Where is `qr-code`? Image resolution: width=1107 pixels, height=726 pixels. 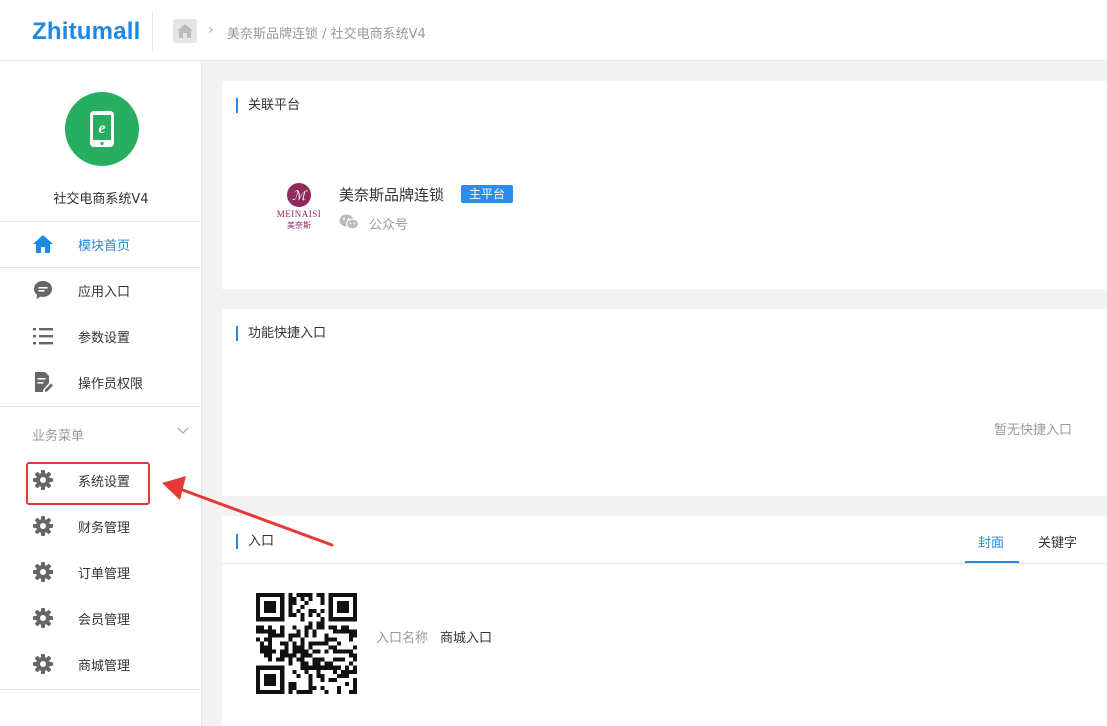 qr-code is located at coordinates (306, 643).